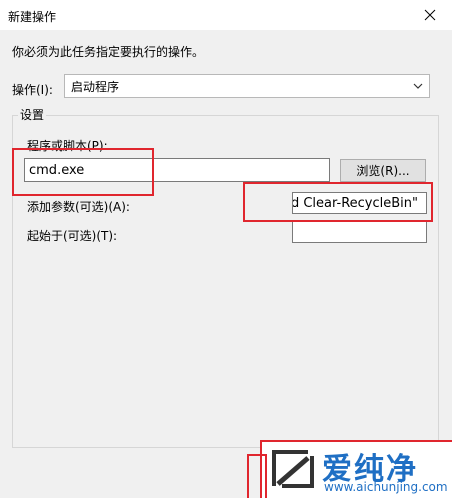 The height and width of the screenshot is (498, 452). I want to click on settings-group-title: 设置, so click(32, 114).